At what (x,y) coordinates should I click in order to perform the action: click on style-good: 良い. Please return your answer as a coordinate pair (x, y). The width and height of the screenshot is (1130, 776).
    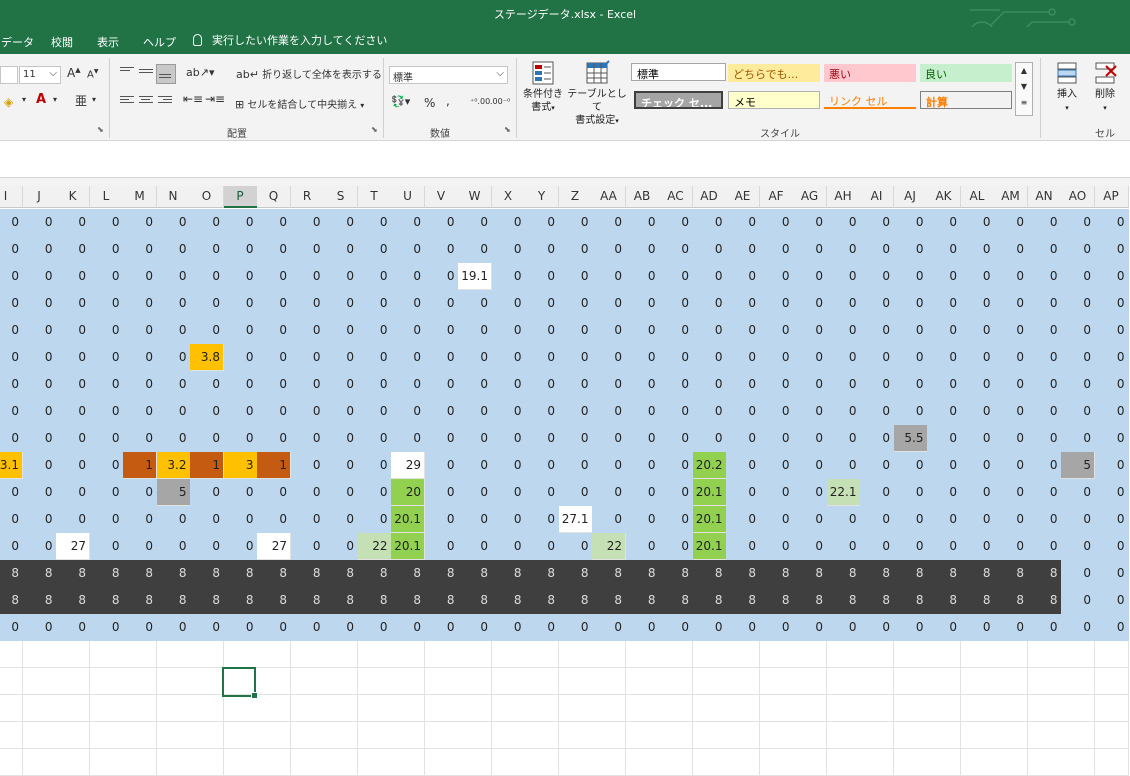
    Looking at the image, I should click on (966, 73).